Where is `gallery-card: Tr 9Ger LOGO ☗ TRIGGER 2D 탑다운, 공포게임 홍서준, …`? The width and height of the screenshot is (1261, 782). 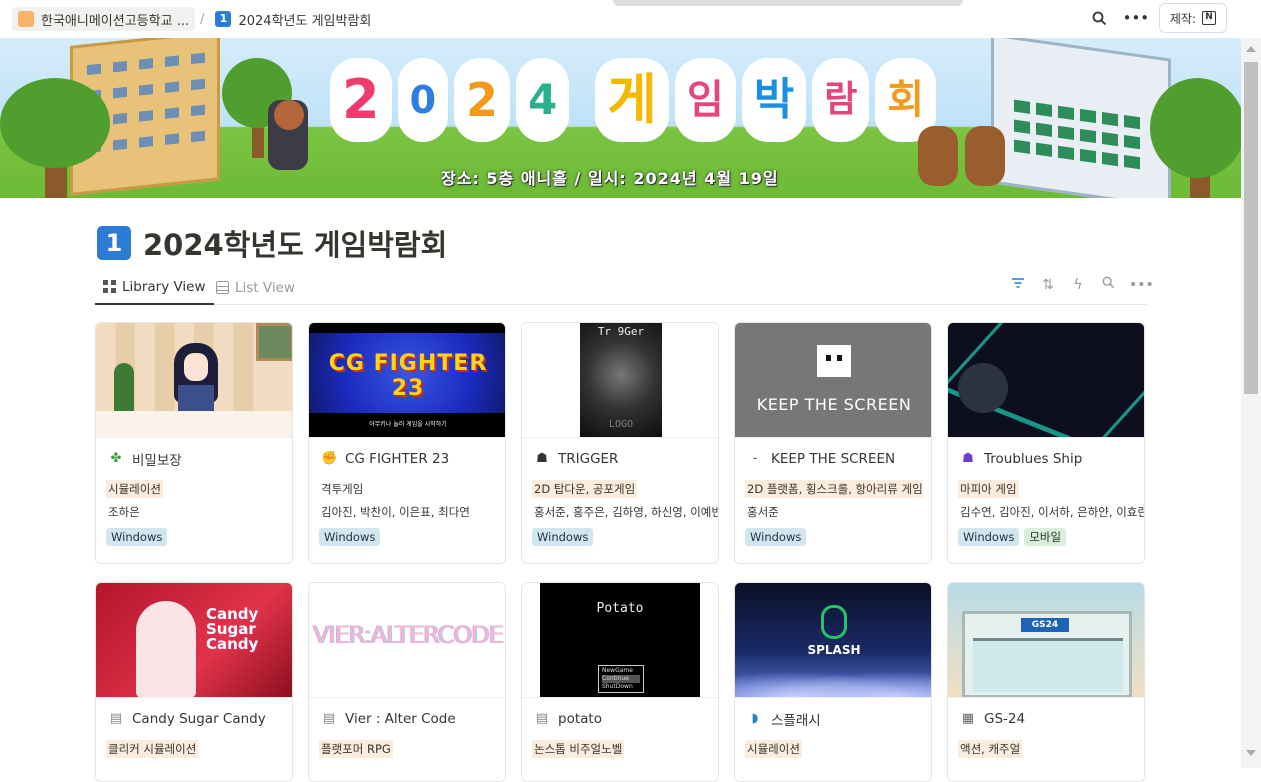
gallery-card: Tr 9Ger LOGO ☗ TRIGGER 2D 탑다운, 공포게임 홍서준, … is located at coordinates (620, 443).